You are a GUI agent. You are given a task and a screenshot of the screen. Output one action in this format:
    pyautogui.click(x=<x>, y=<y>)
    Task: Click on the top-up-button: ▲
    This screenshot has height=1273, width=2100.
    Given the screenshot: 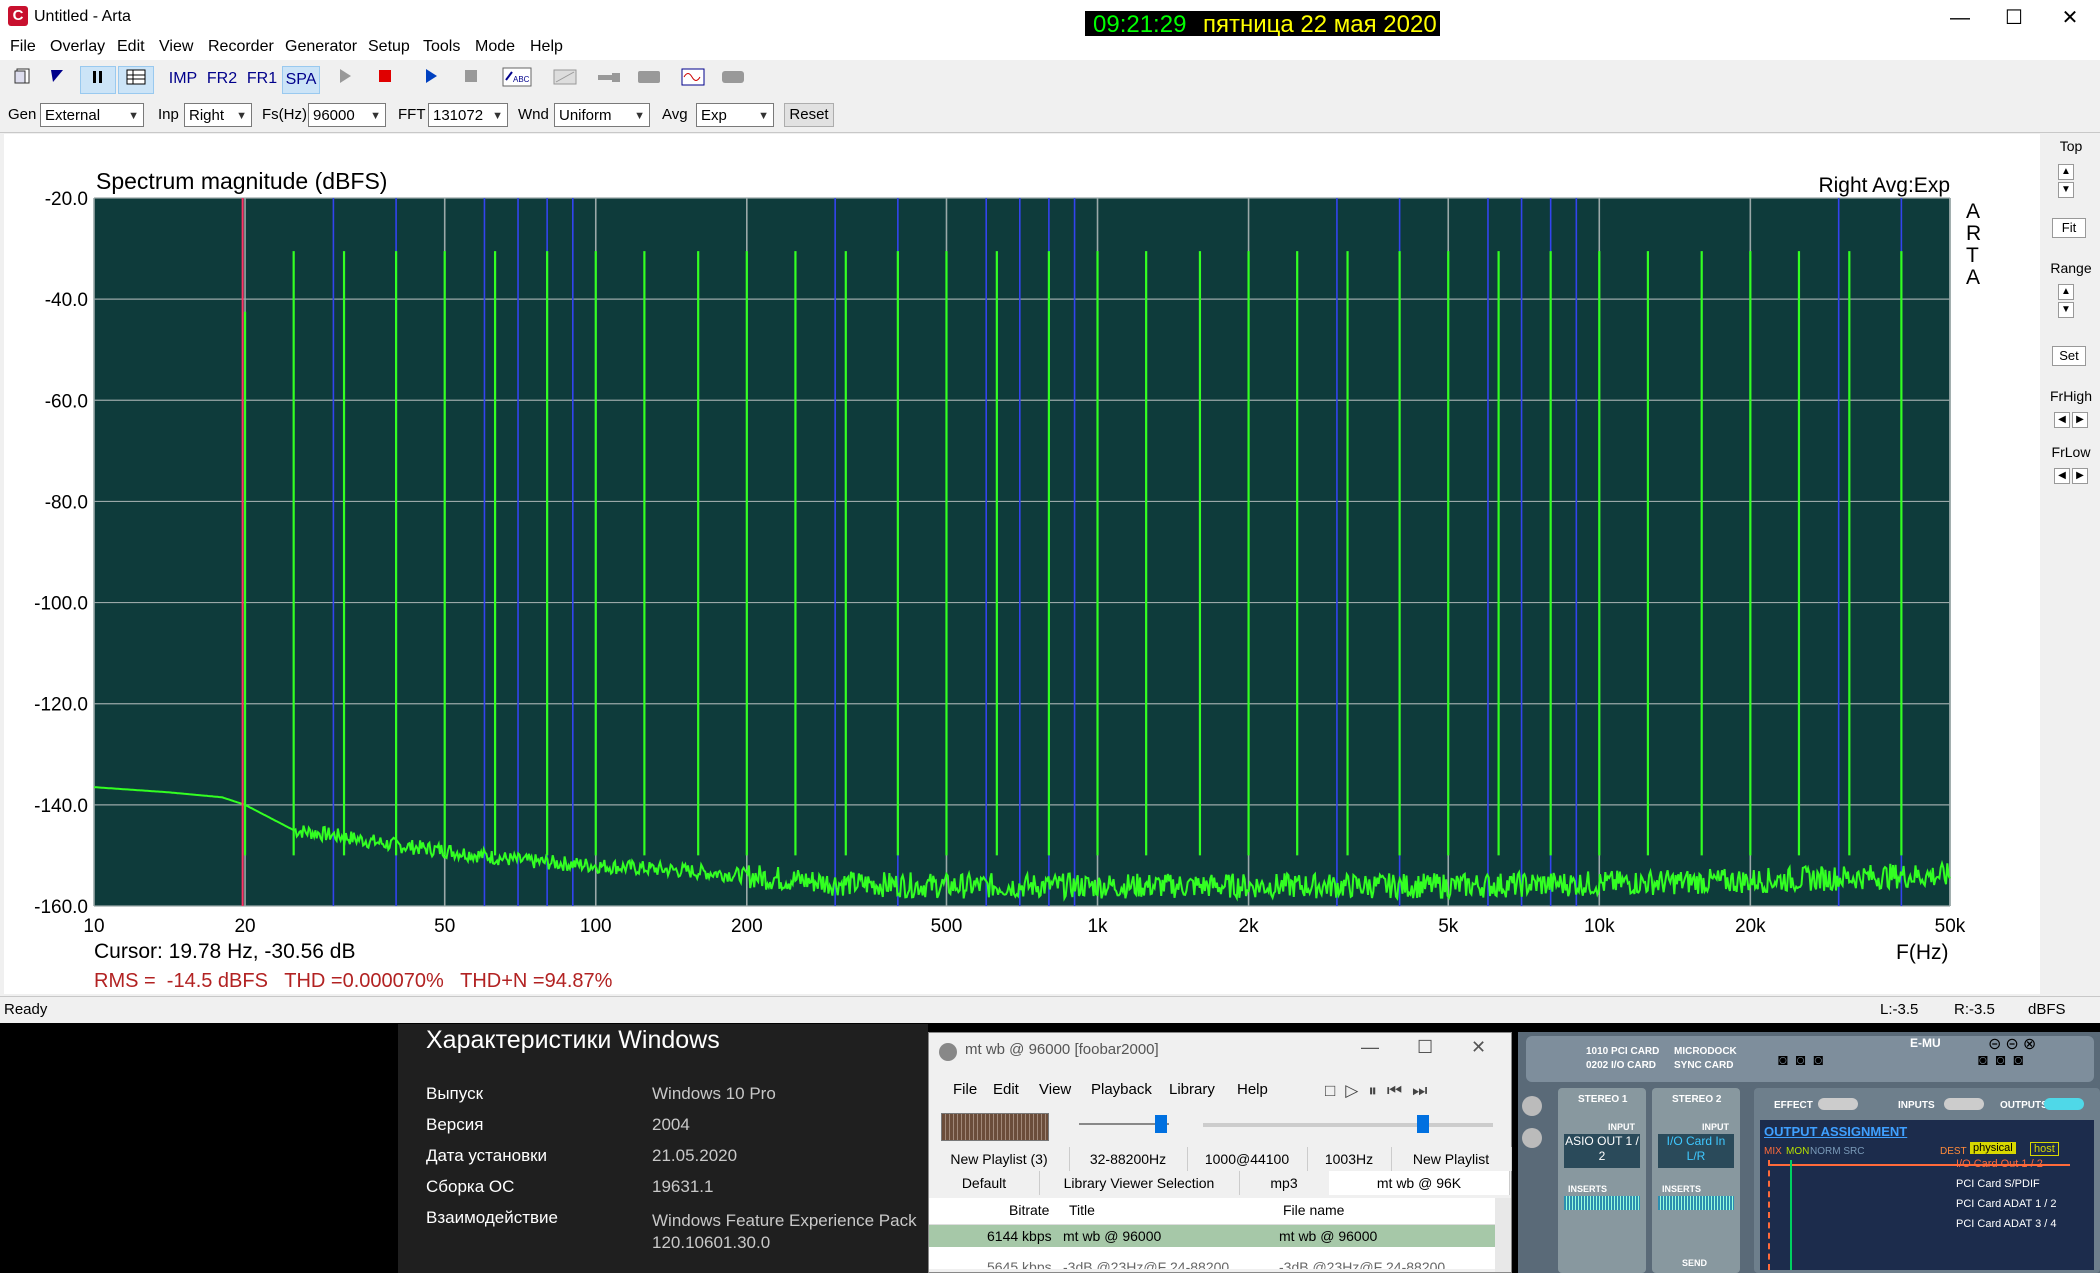 What is the action you would take?
    pyautogui.click(x=2066, y=172)
    